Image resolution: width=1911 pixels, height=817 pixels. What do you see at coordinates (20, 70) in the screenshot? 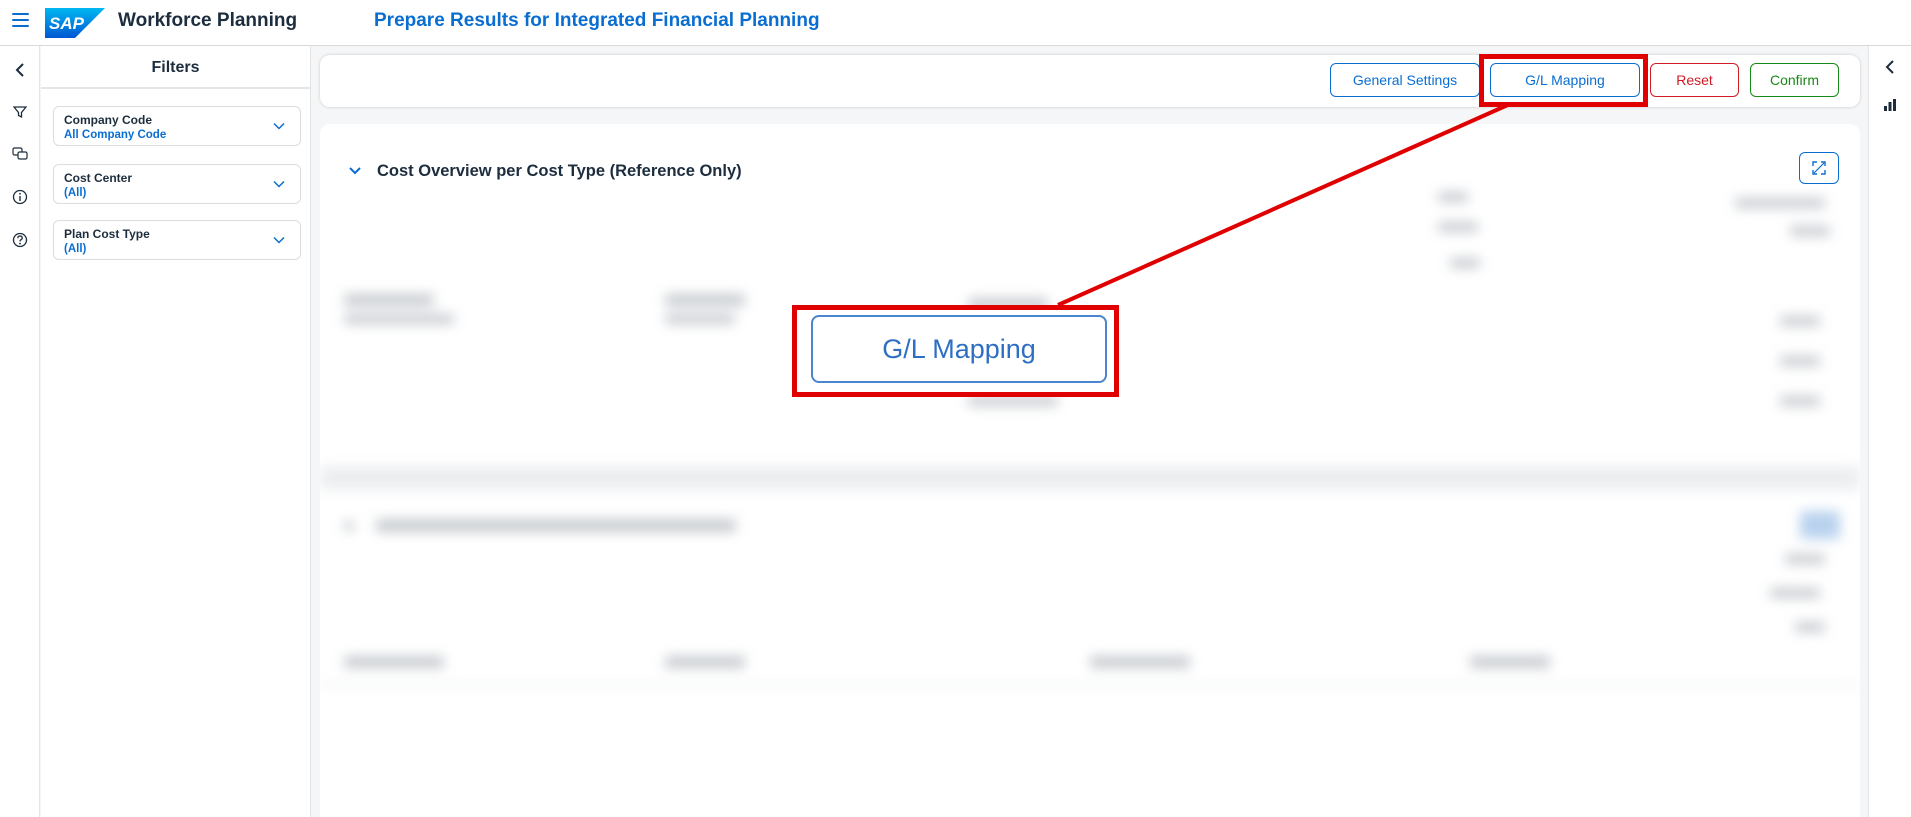
I see `collapse-left-icon` at bounding box center [20, 70].